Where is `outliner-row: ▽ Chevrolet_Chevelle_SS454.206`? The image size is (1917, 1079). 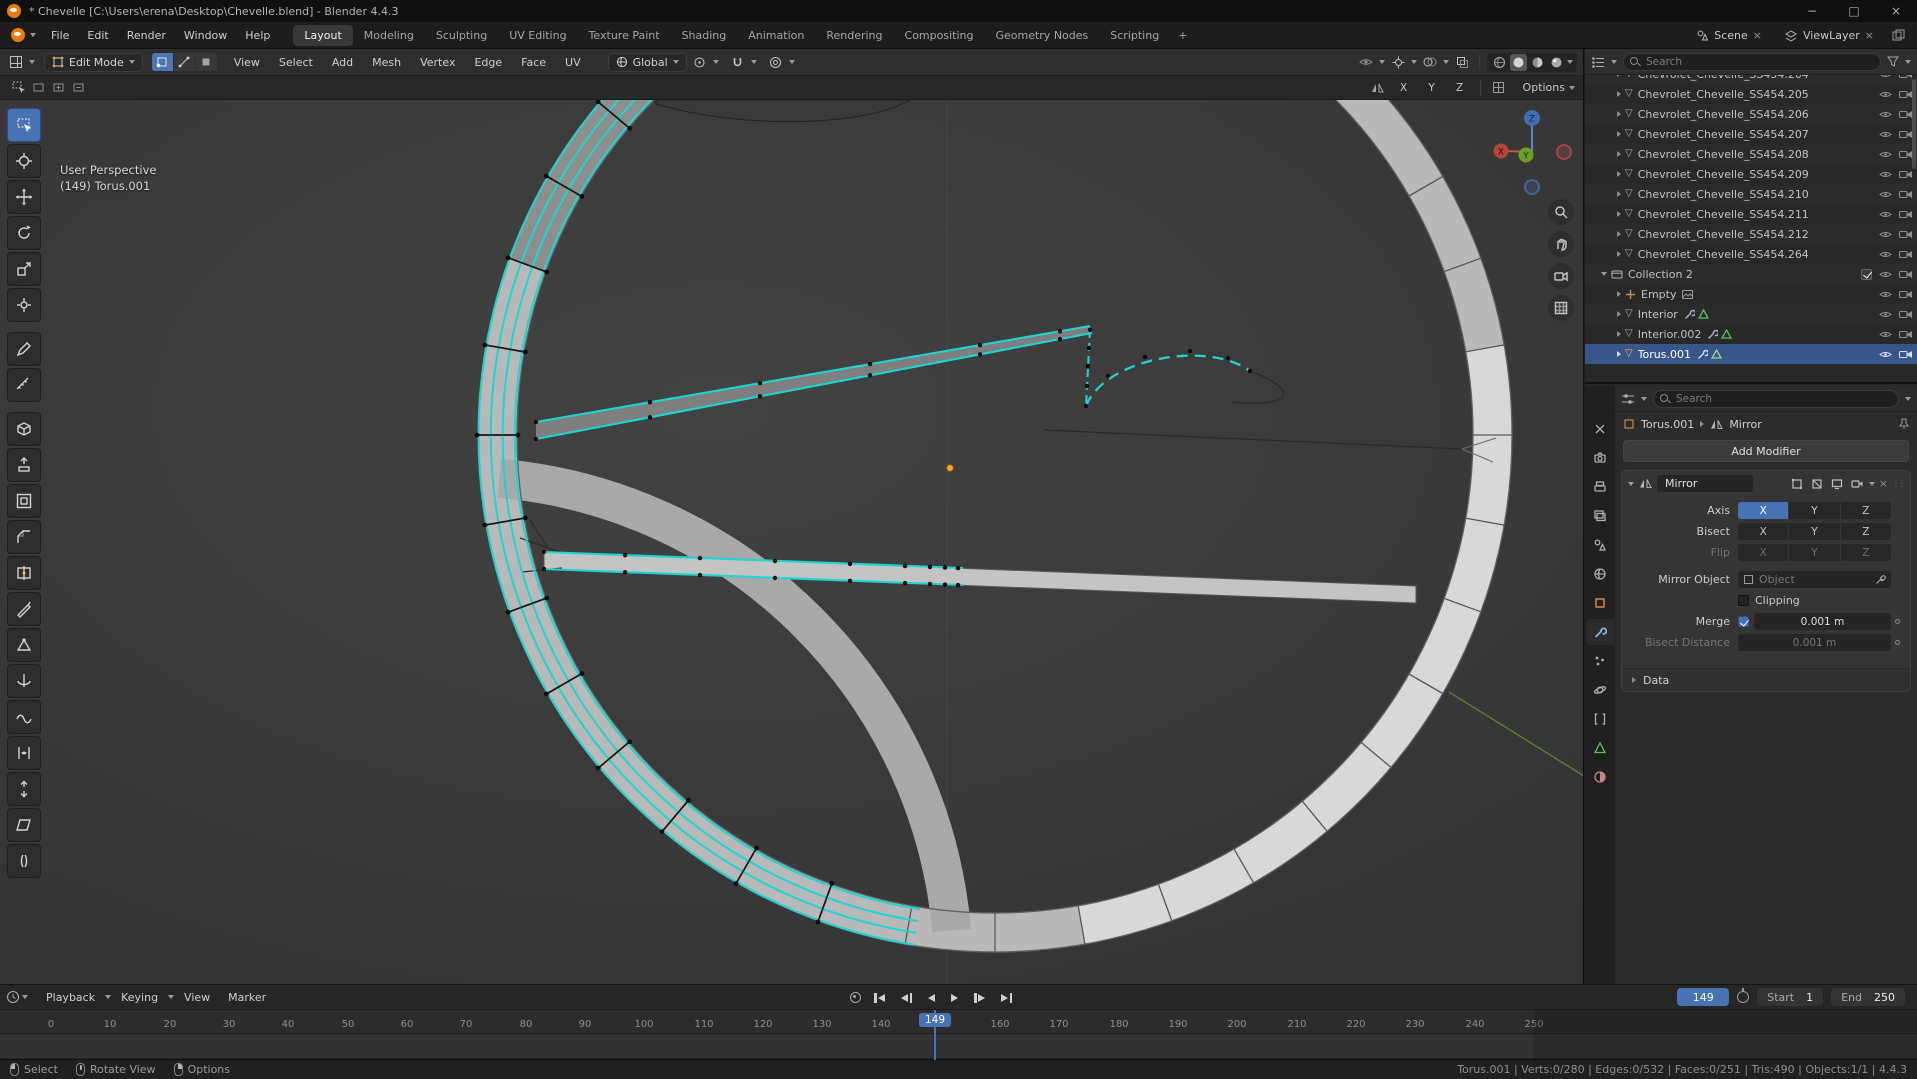 outliner-row: ▽ Chevrolet_Chevelle_SS454.206 is located at coordinates (1751, 114).